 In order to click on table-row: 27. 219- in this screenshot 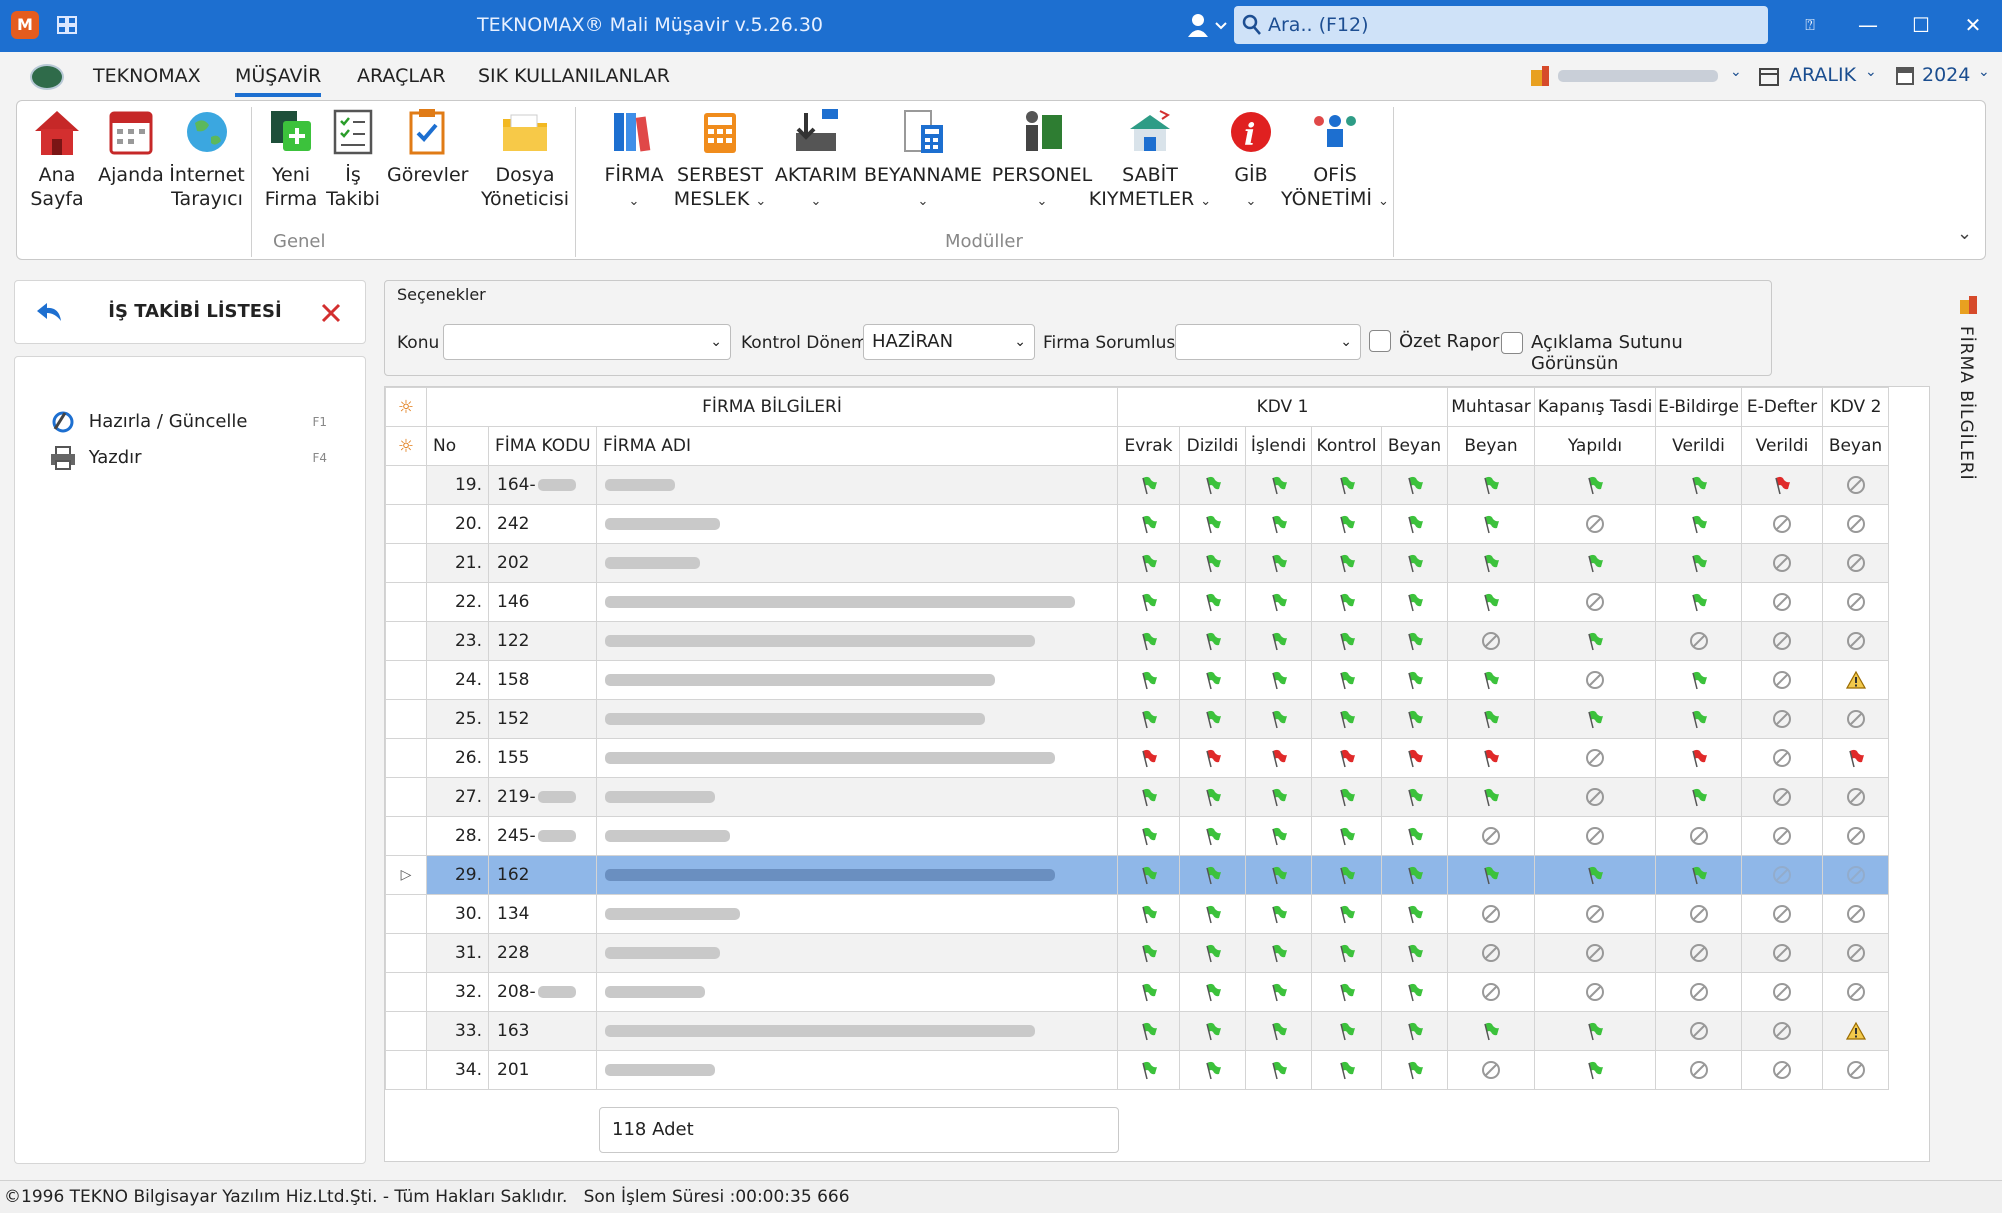, I will do `click(1137, 797)`.